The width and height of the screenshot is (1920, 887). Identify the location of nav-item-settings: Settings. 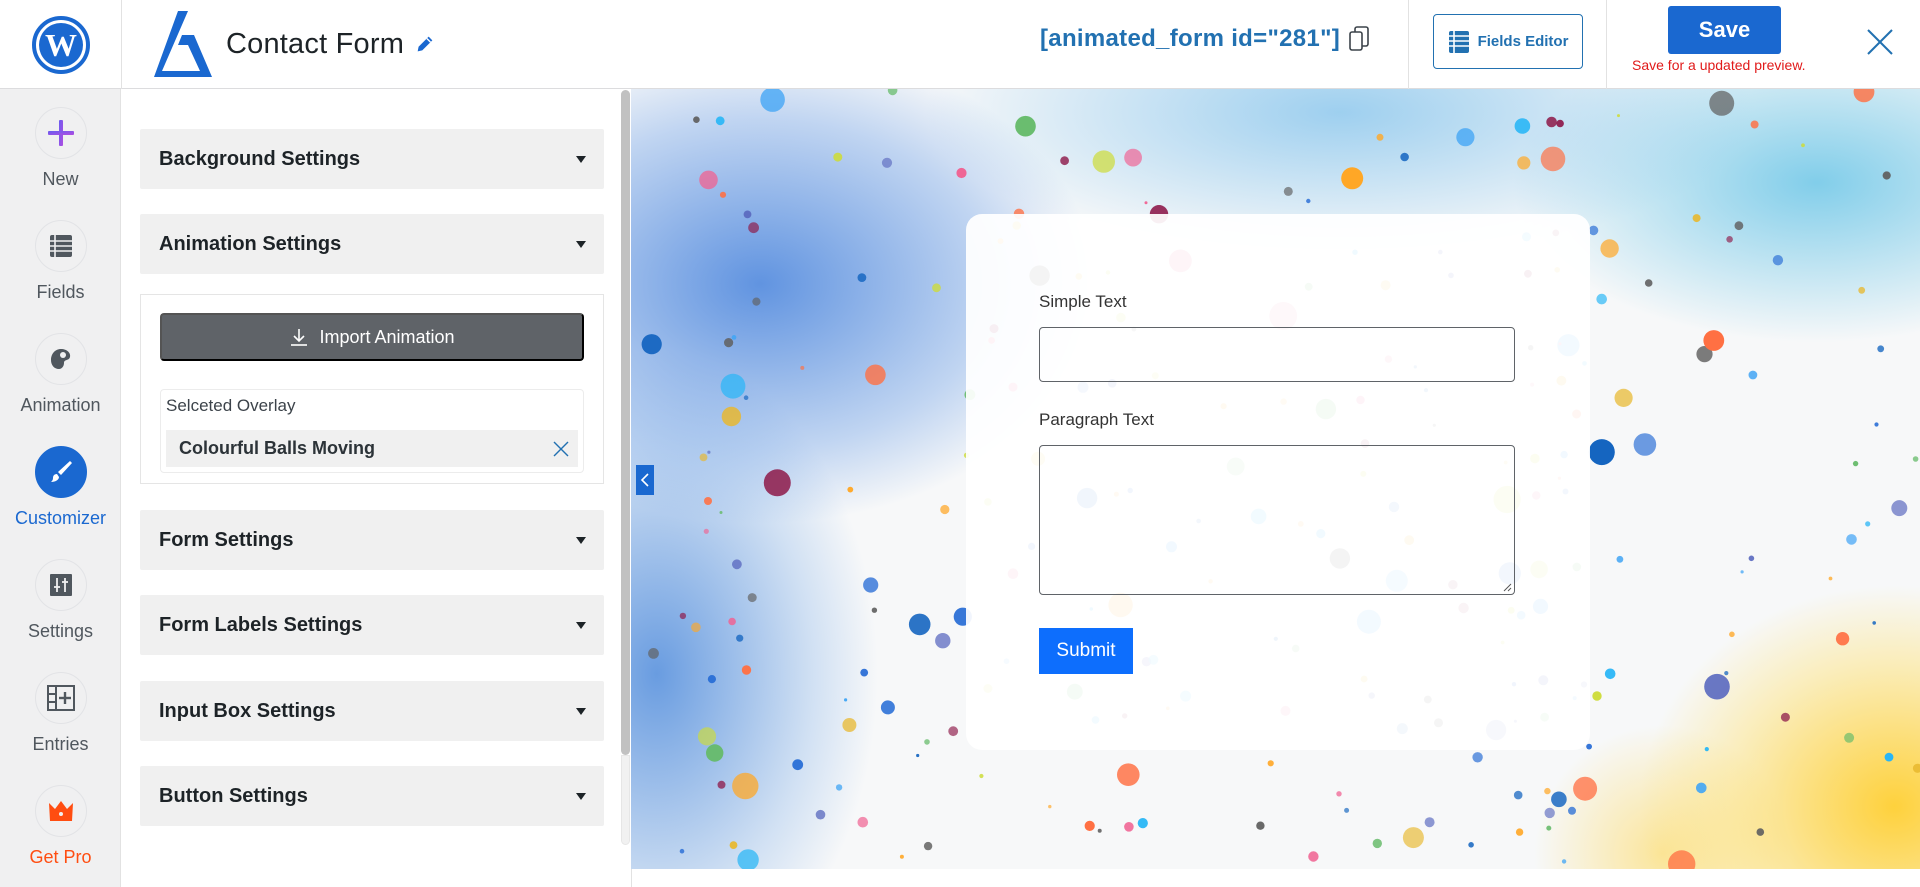
(60, 600).